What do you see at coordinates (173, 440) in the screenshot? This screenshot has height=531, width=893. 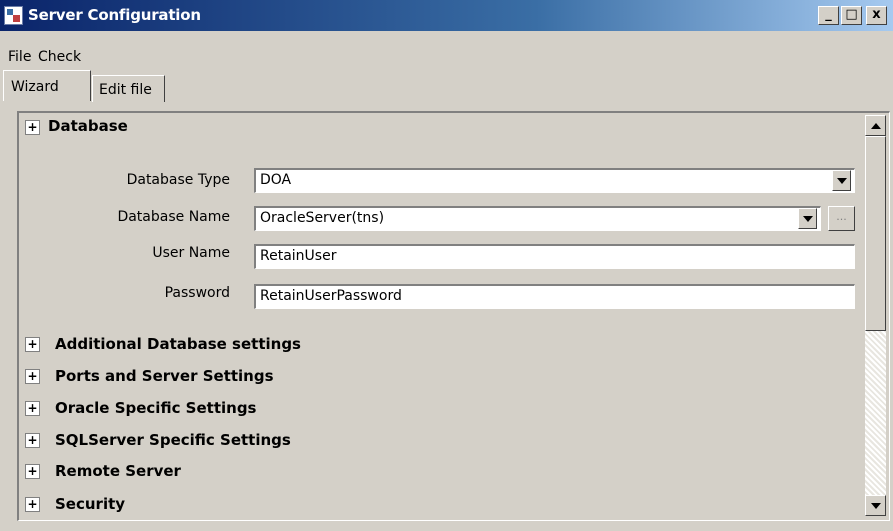 I see `section-sqlserver-specific-settings: SQLServer Specific Settings` at bounding box center [173, 440].